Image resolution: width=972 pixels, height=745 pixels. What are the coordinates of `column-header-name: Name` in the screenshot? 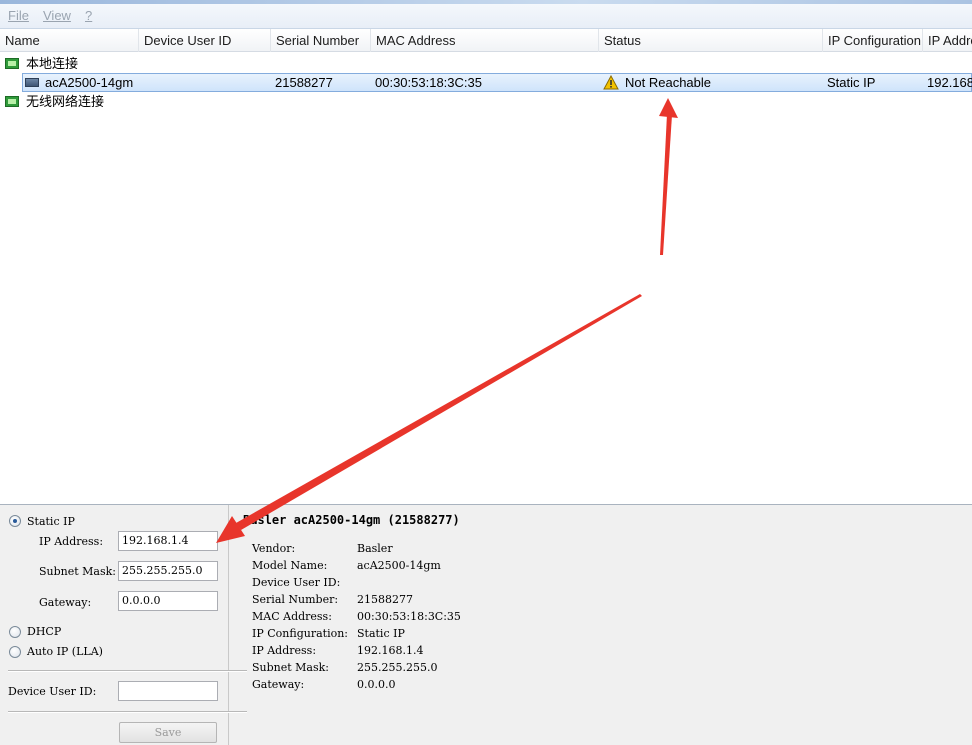 It's located at (69, 40).